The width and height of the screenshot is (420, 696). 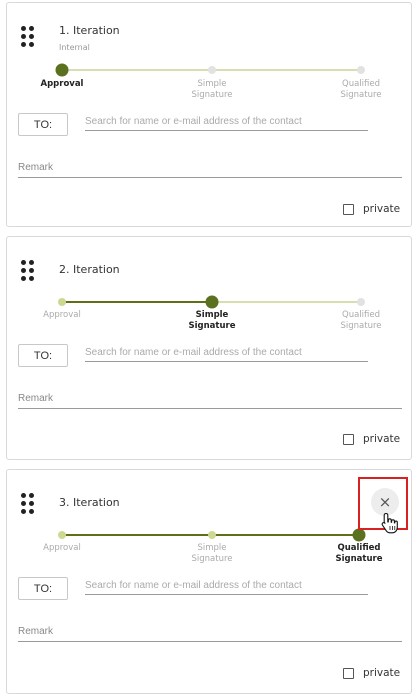 What do you see at coordinates (89, 502) in the screenshot?
I see `iteration-title: 3. Iteration` at bounding box center [89, 502].